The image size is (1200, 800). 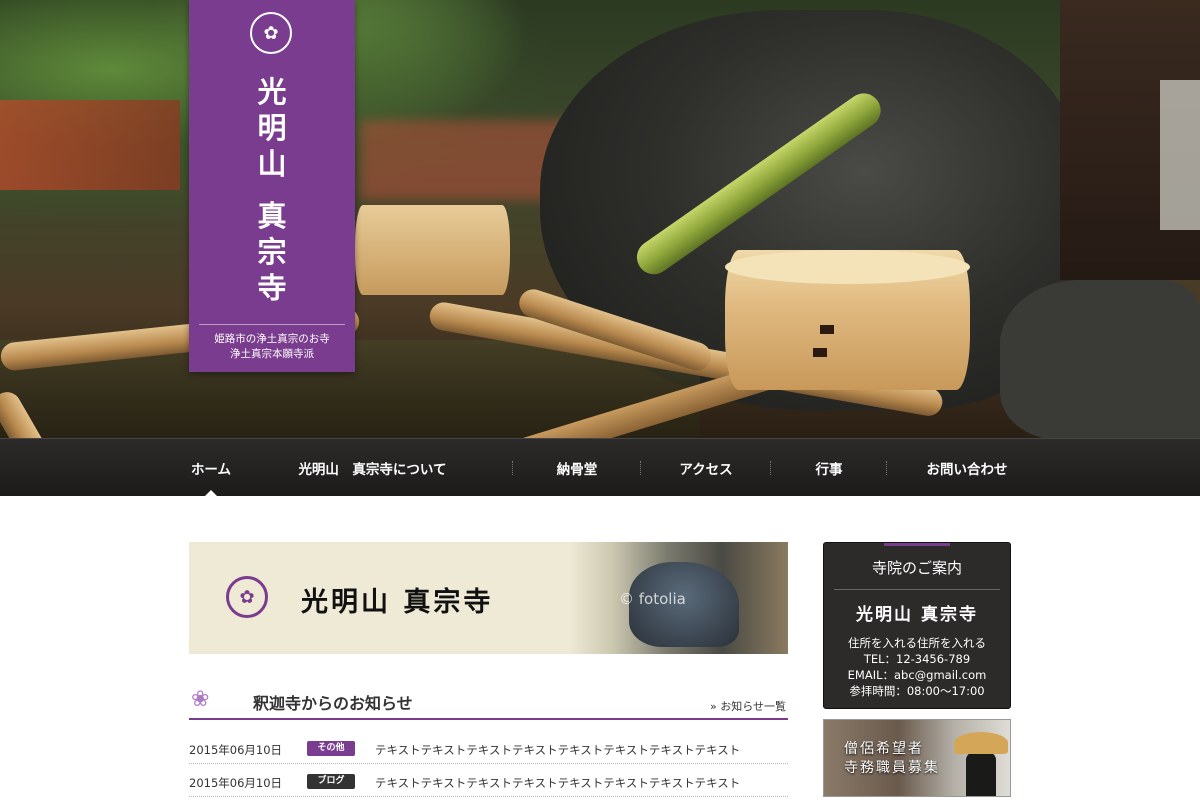 I want to click on site-logo-banner: ✿ 光 明 山 真 宗 寺 姫路市の浄土真宗のお寺 浄土真宗本願寺派, so click(x=272, y=186).